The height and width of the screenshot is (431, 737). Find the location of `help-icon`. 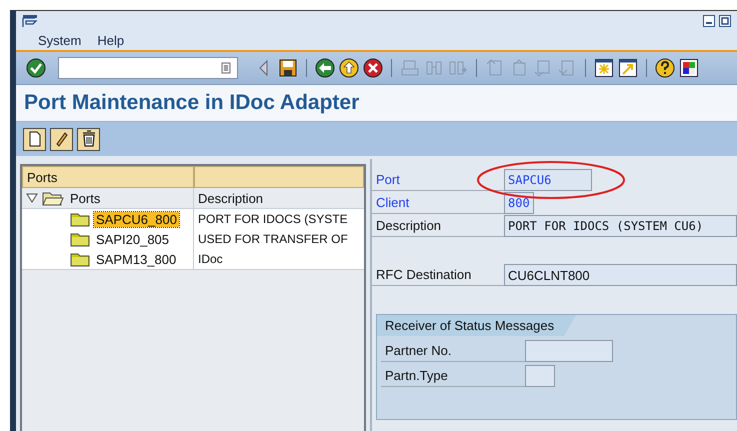

help-icon is located at coordinates (665, 68).